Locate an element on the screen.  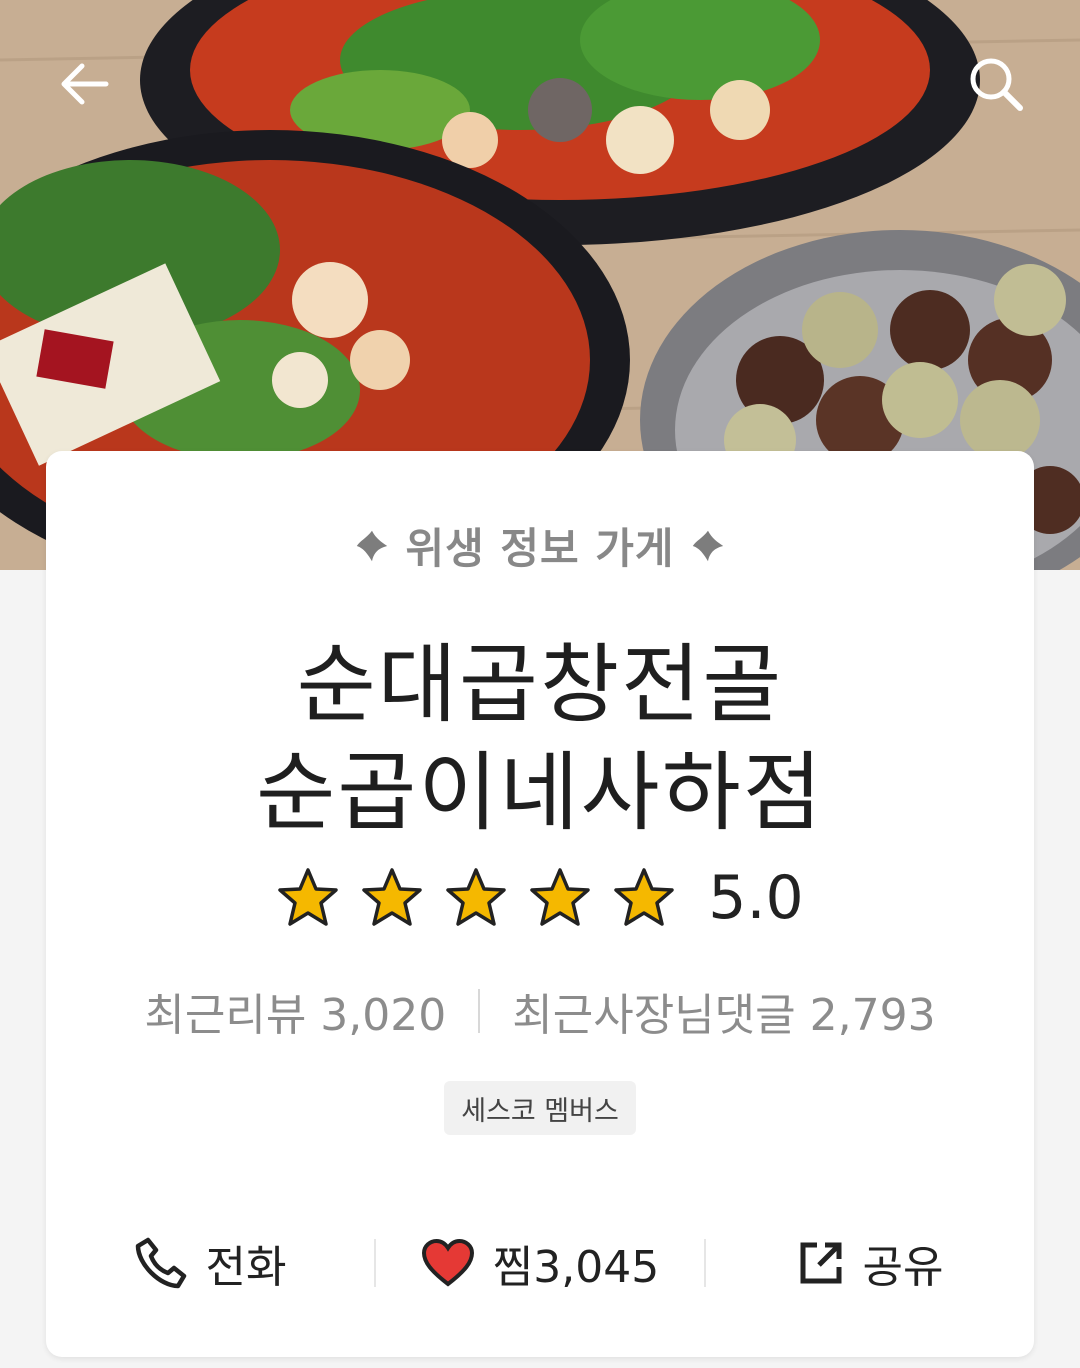
recent-reviews-count: 최근리뷰 3,020 is located at coordinates (295, 1011).